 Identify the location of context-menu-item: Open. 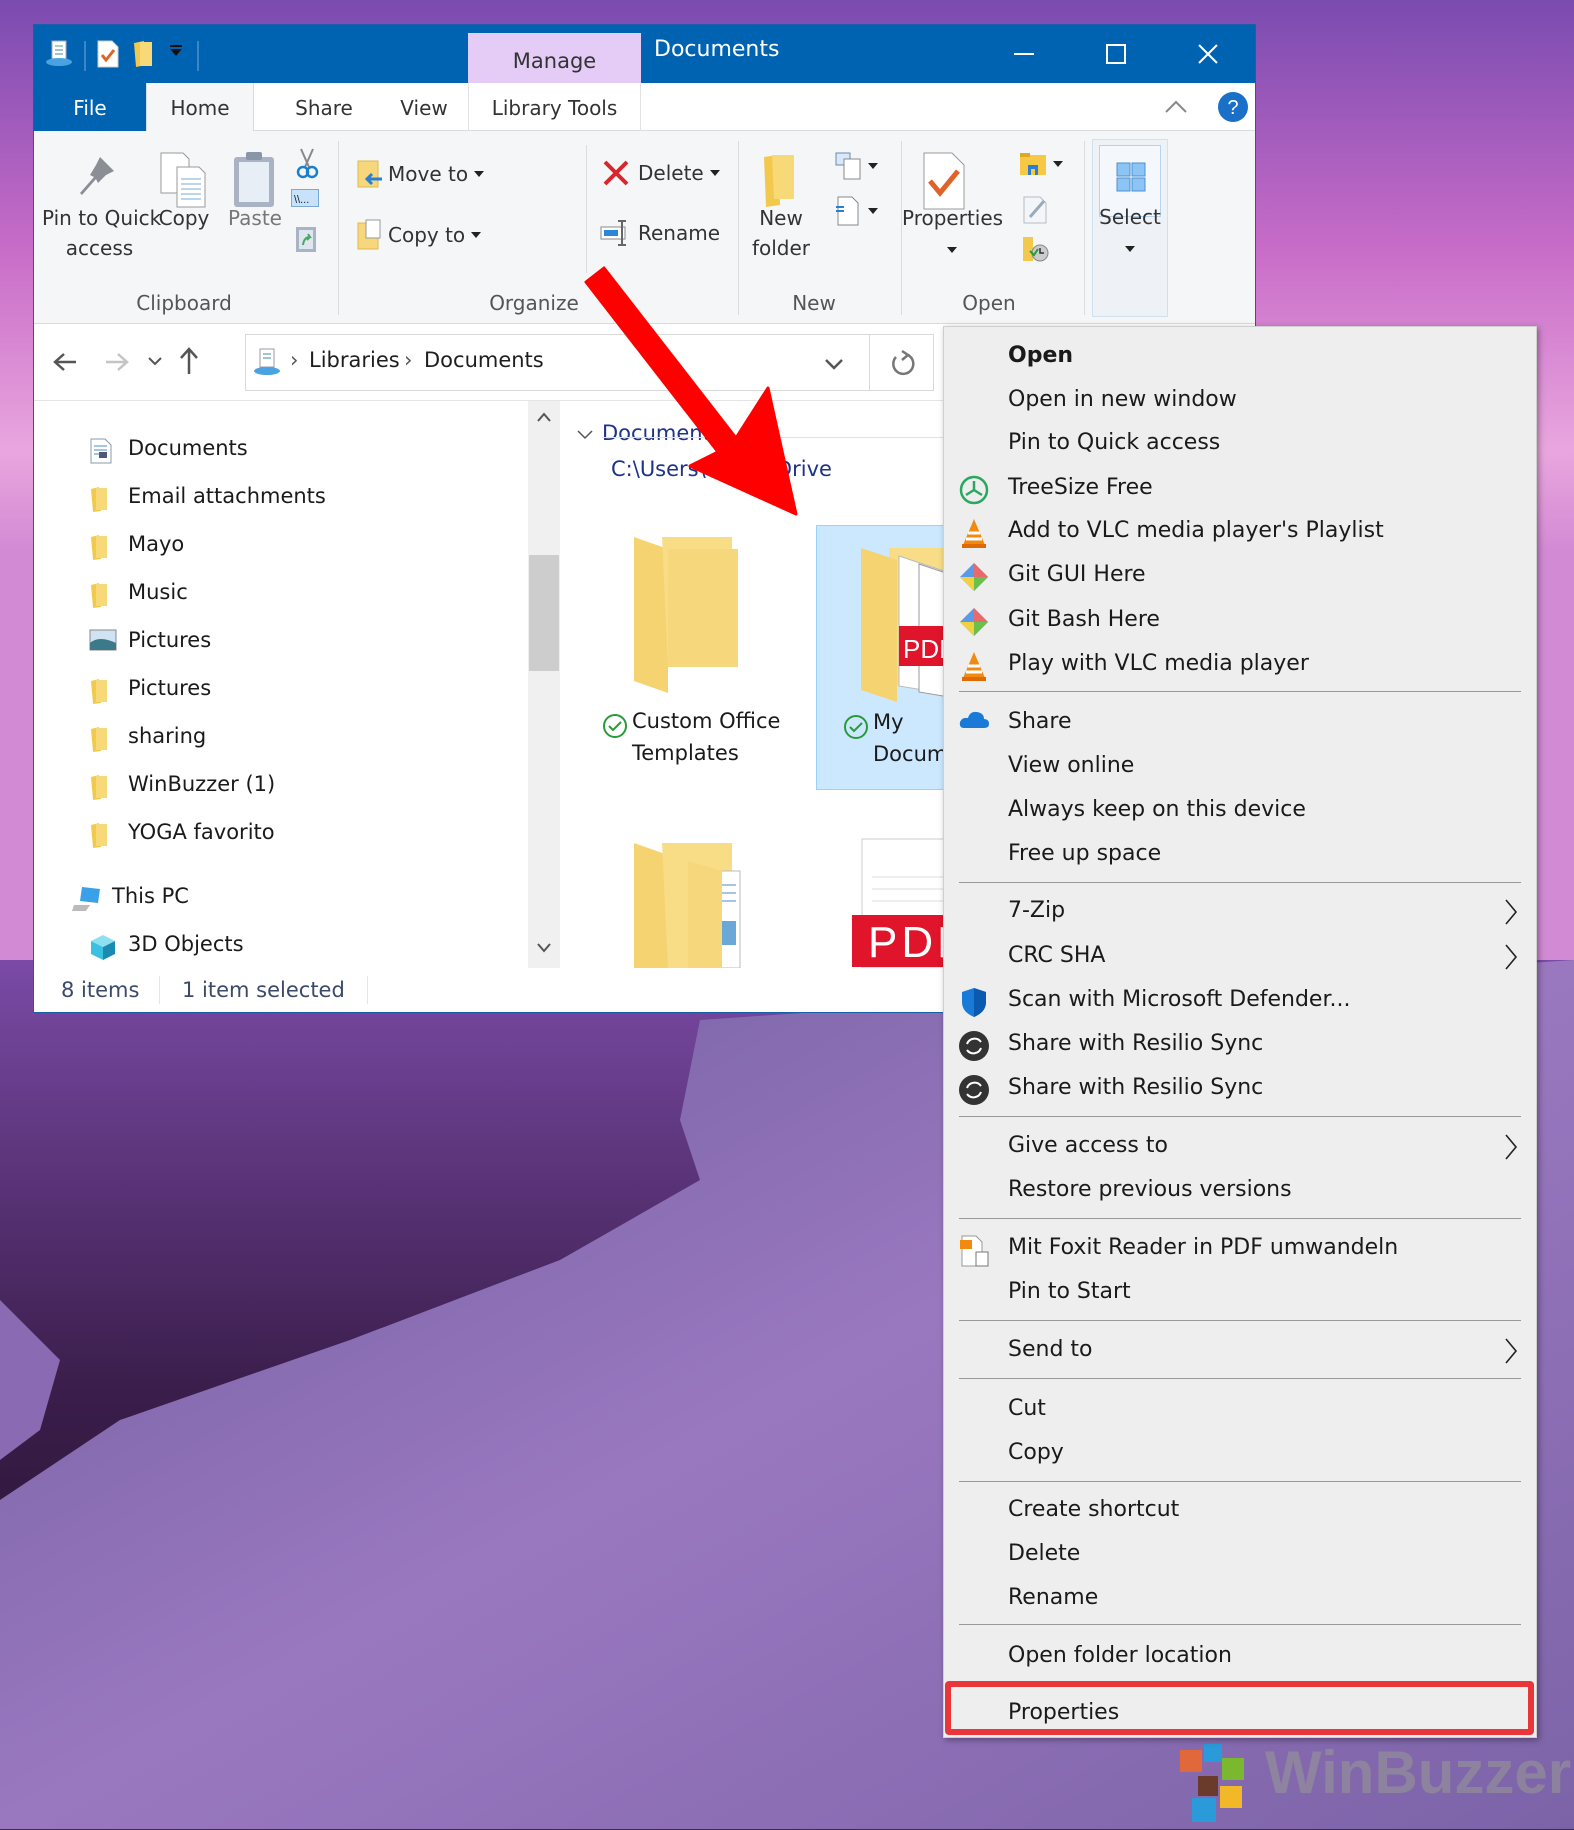
(1240, 357).